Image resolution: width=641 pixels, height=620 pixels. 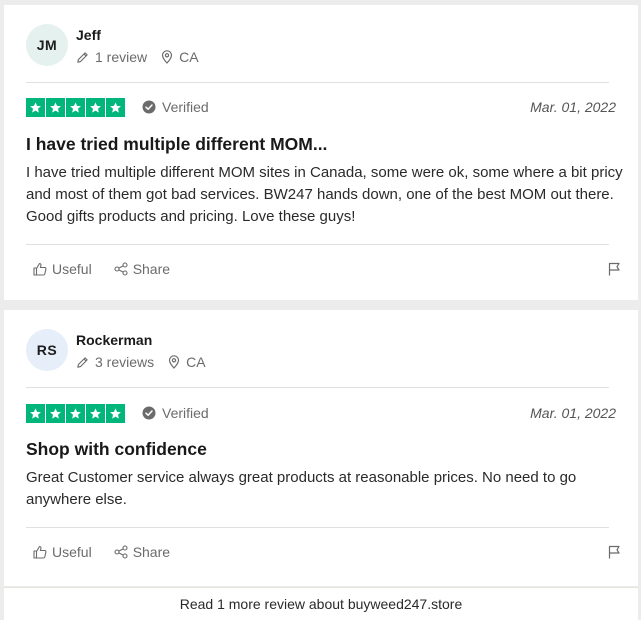 What do you see at coordinates (125, 362) in the screenshot?
I see `review-count-label: 3 reviews` at bounding box center [125, 362].